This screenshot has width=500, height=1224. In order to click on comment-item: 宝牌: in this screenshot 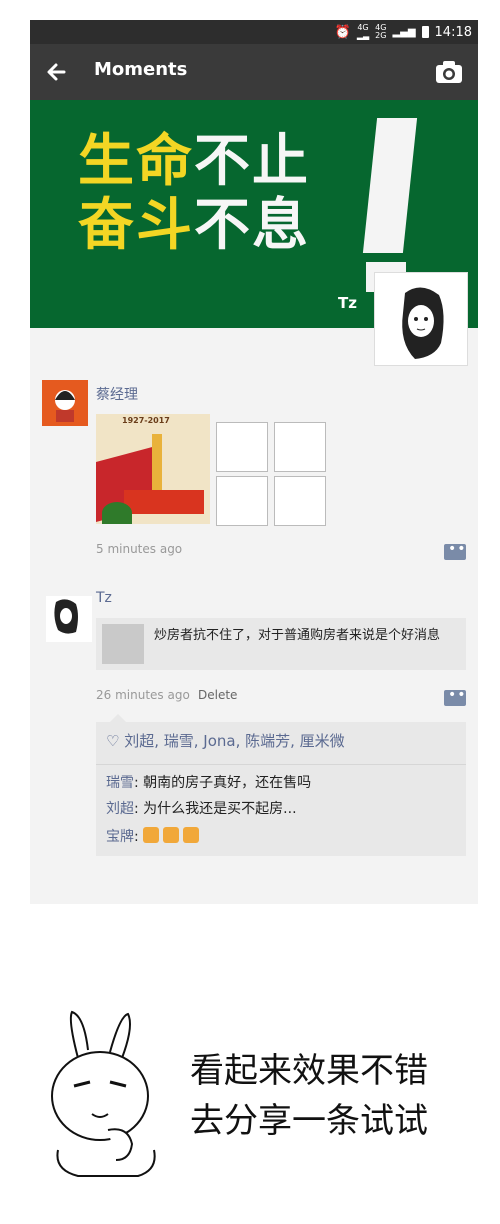, I will do `click(154, 836)`.